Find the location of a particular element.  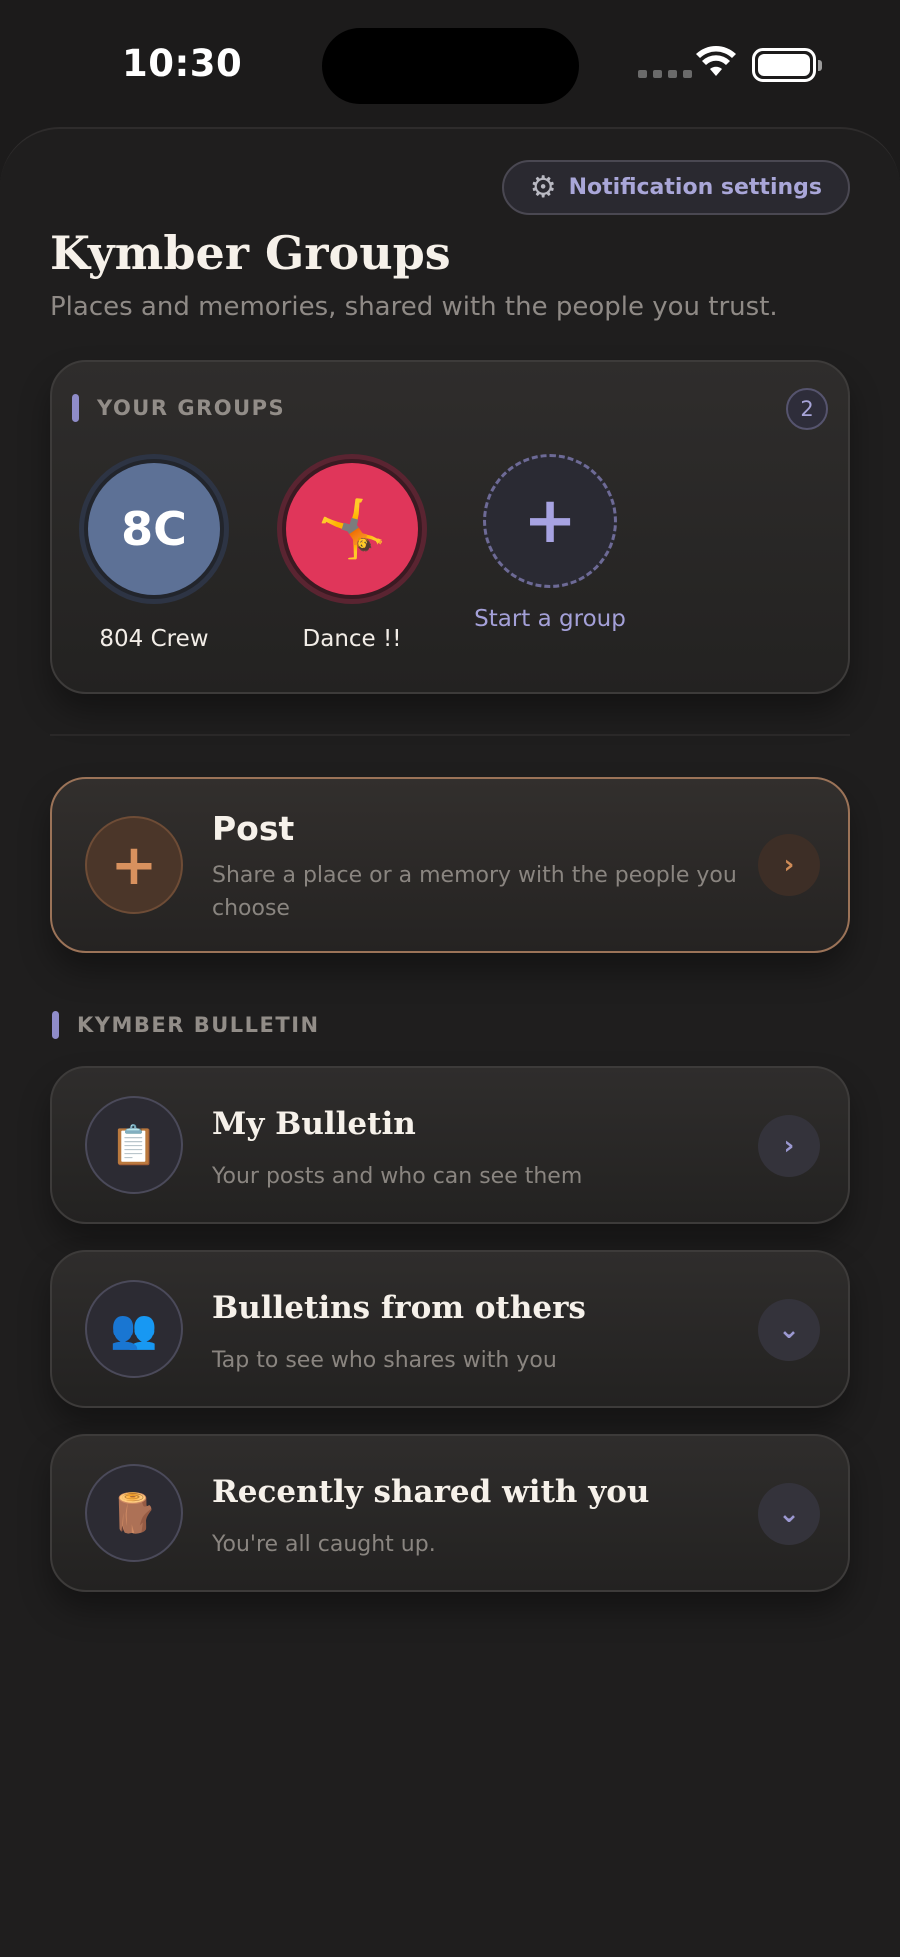

people-icon: 👥 is located at coordinates (134, 1329).